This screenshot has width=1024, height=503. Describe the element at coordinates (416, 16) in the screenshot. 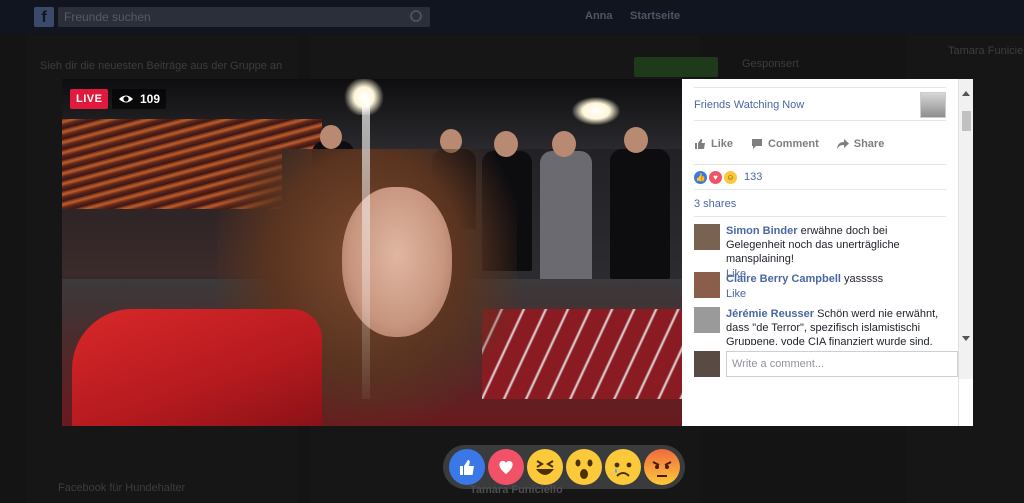

I see `search-icon` at that location.